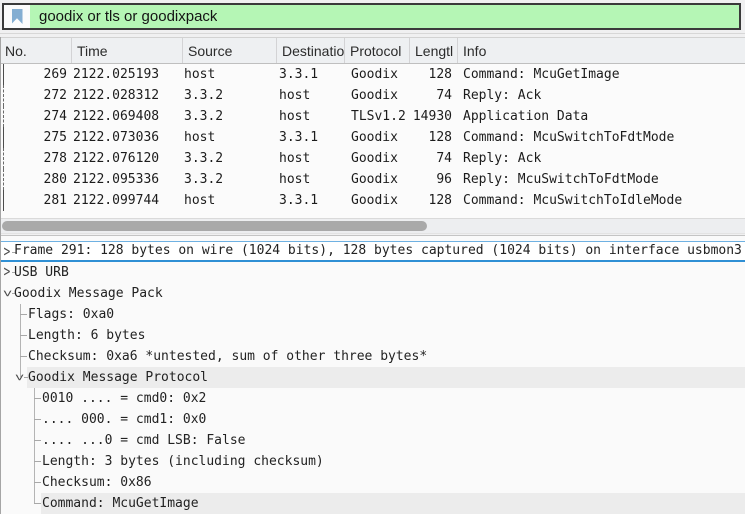 This screenshot has height=514, width=745. I want to click on tree-item-label: .... ...0 = cmd LSB: False, so click(144, 440).